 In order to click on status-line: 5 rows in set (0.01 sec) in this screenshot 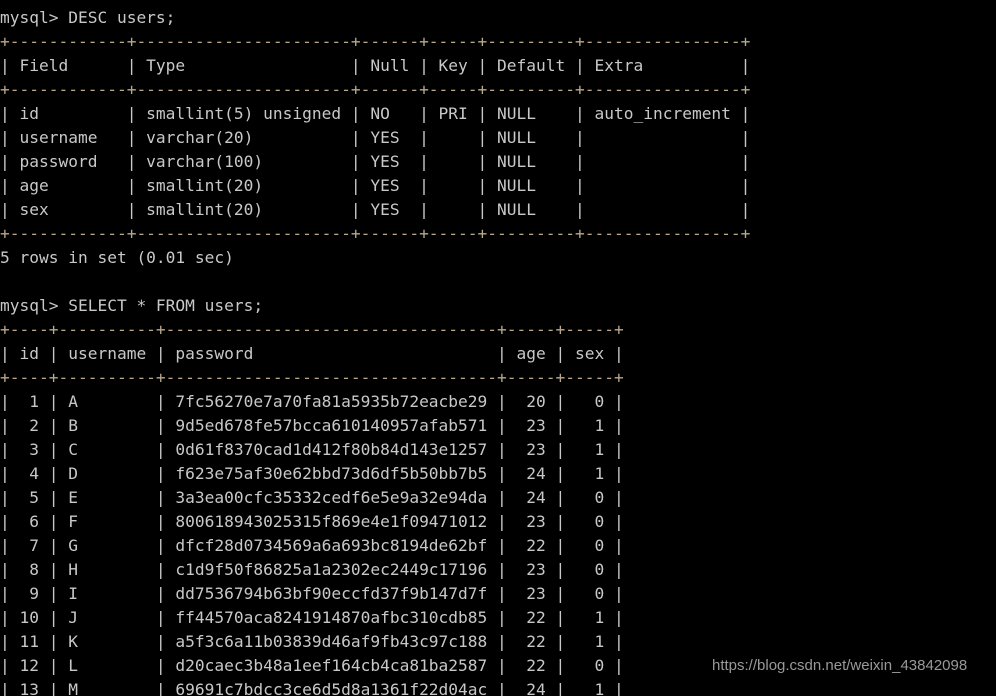, I will do `click(117, 257)`.